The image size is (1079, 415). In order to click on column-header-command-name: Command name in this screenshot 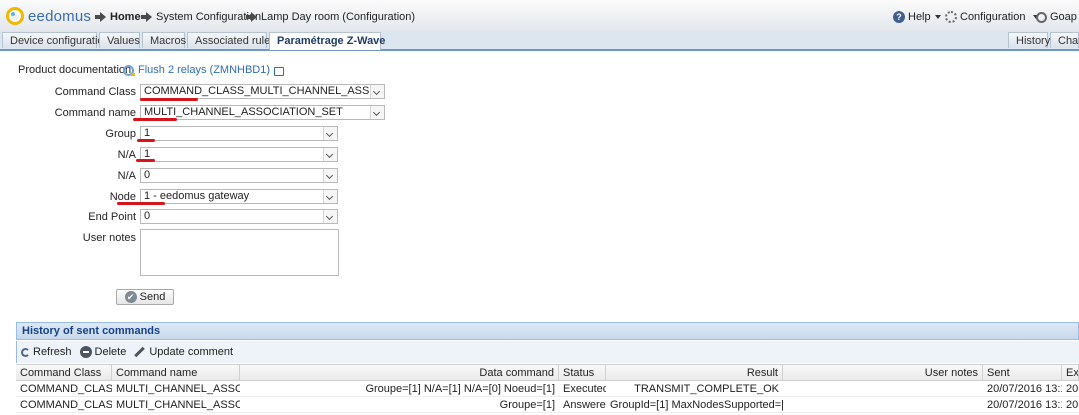, I will do `click(176, 373)`.